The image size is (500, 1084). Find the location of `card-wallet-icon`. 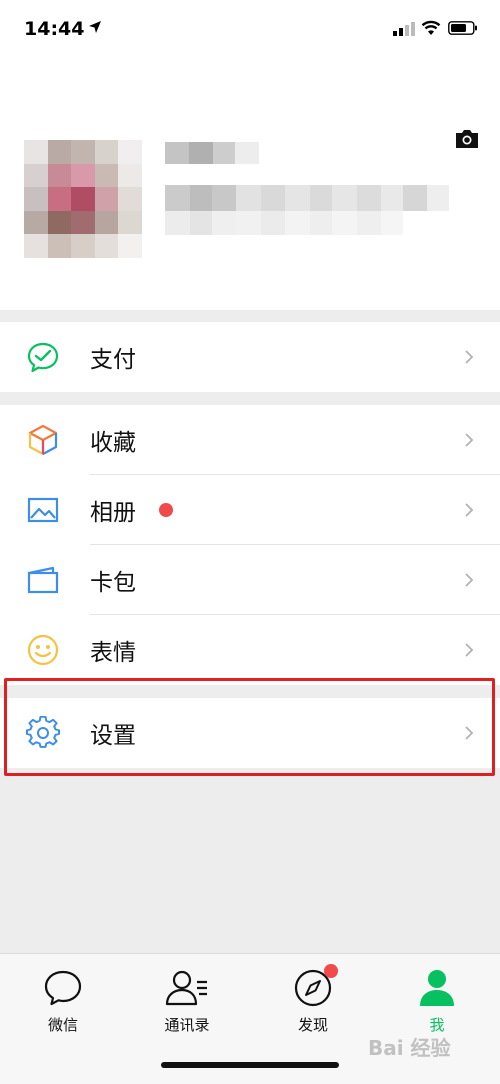

card-wallet-icon is located at coordinates (43, 580).